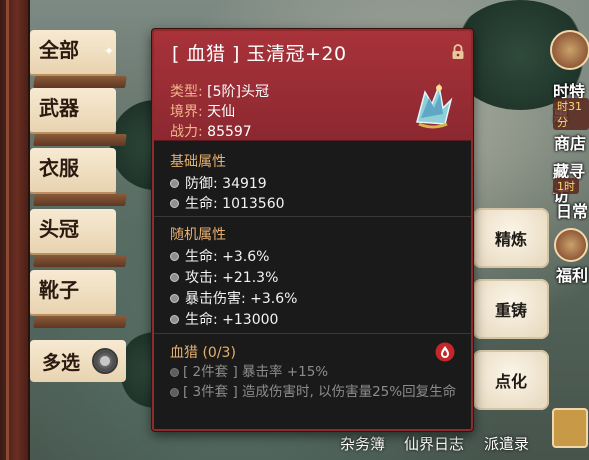  I want to click on tab-crown: 头冠, so click(73, 231).